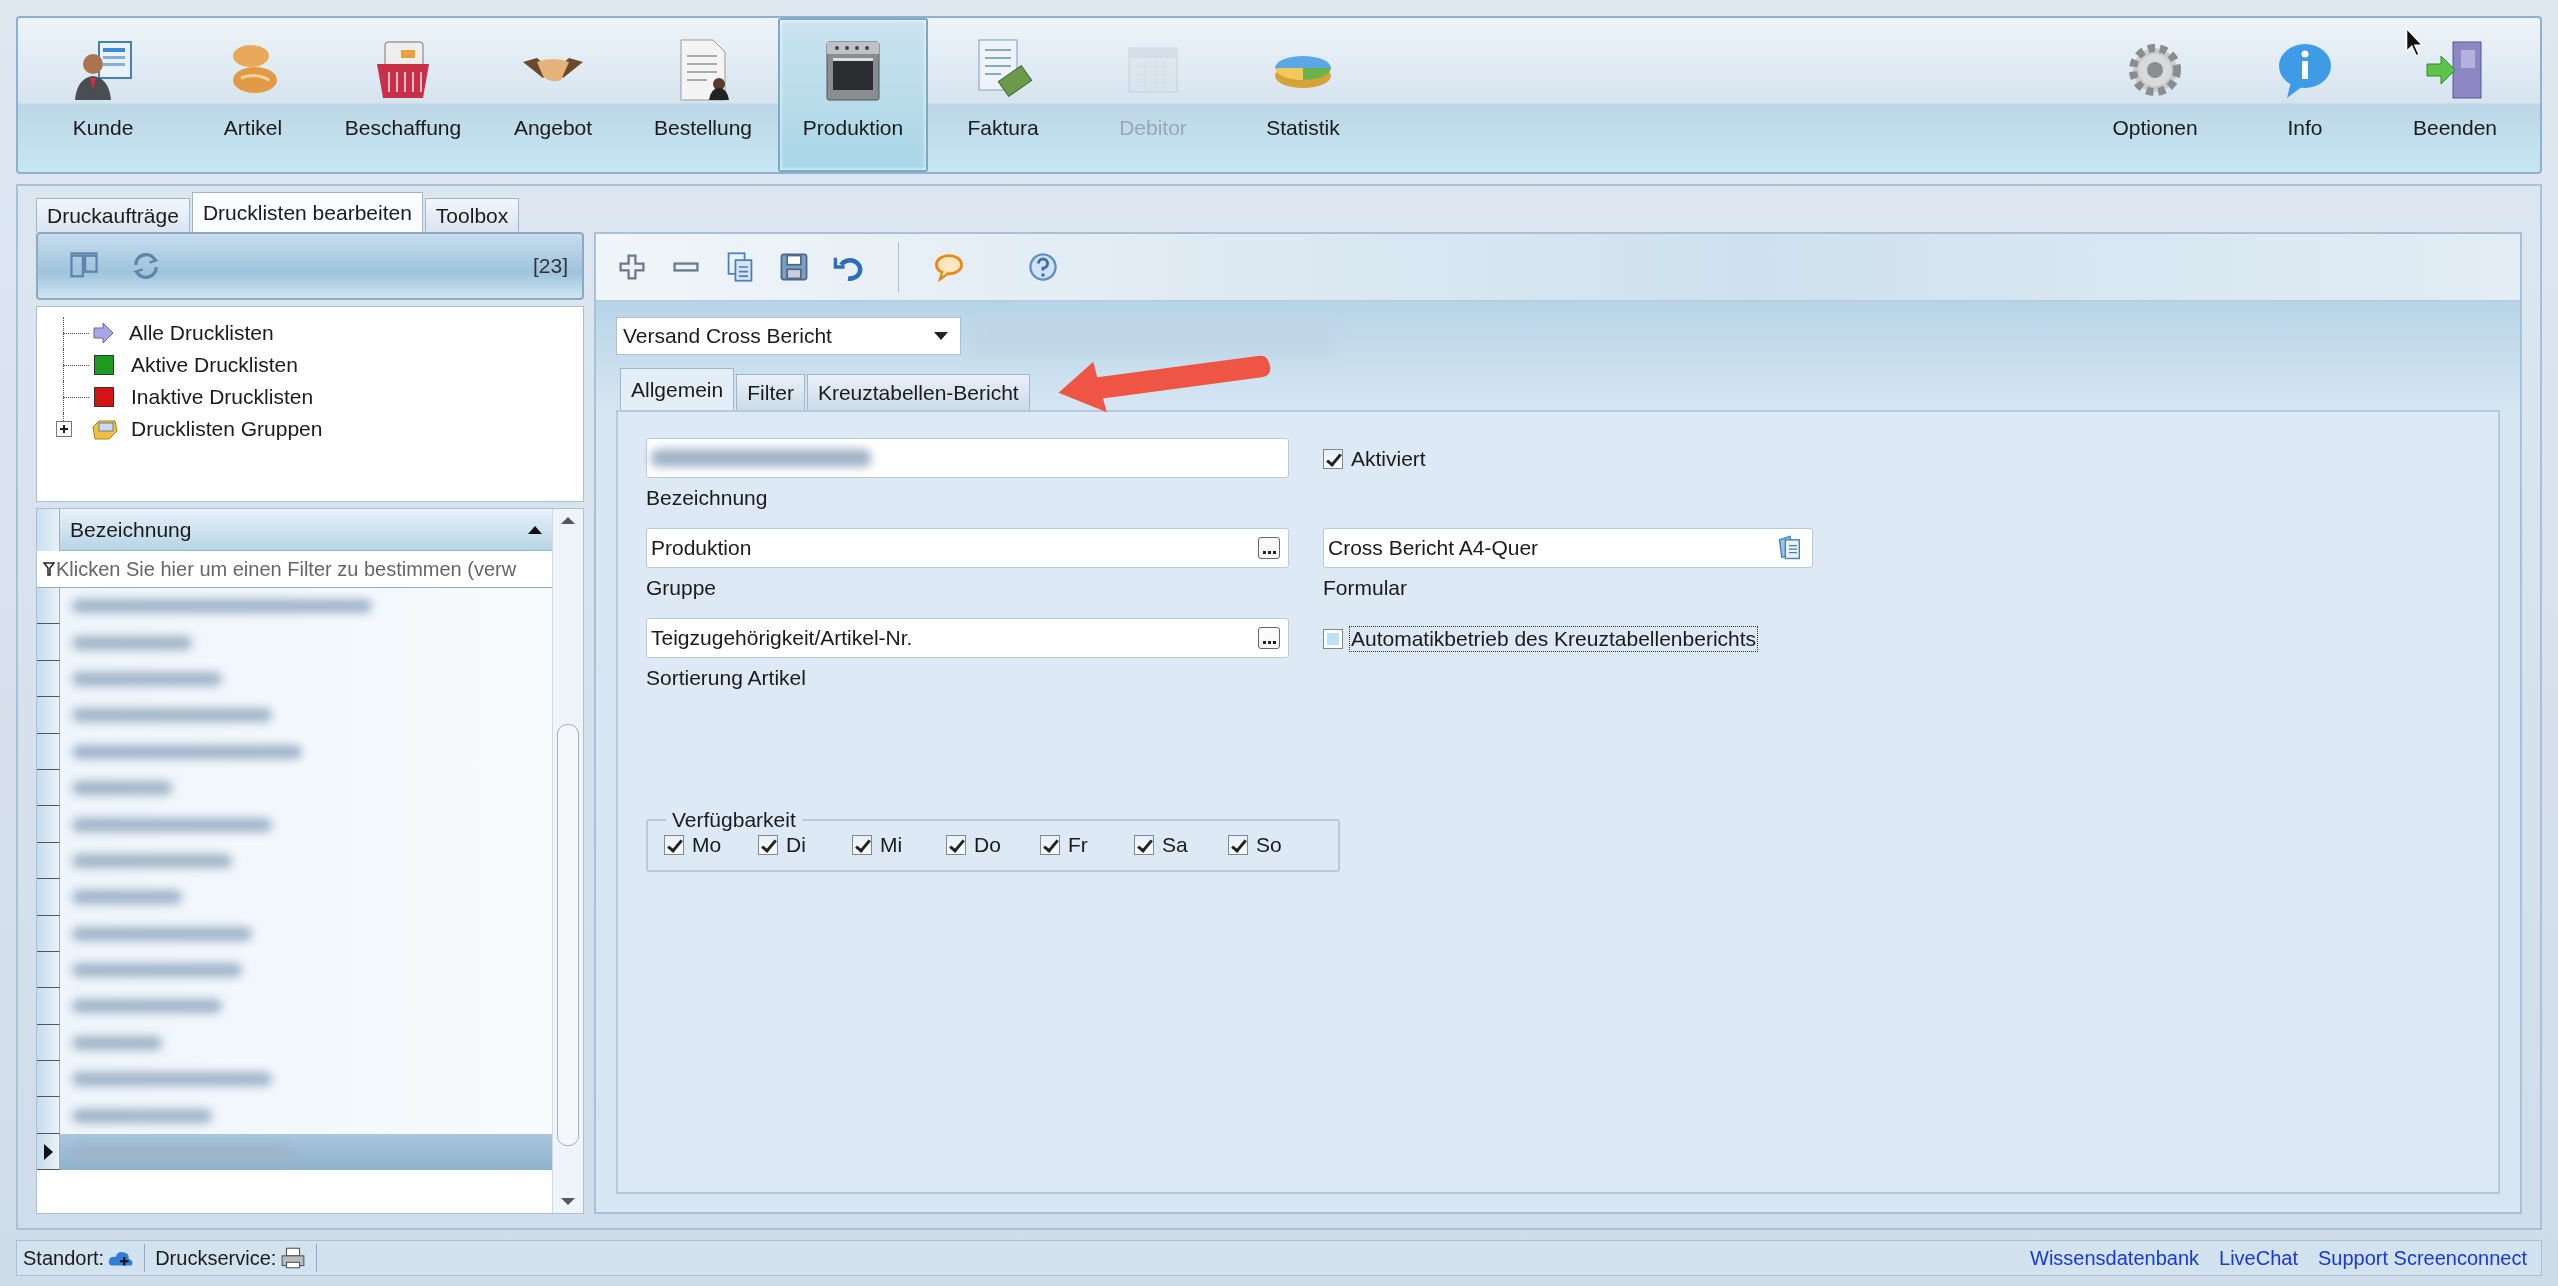 This screenshot has width=2558, height=1286. I want to click on ribbon-button: Faktura, so click(1003, 95).